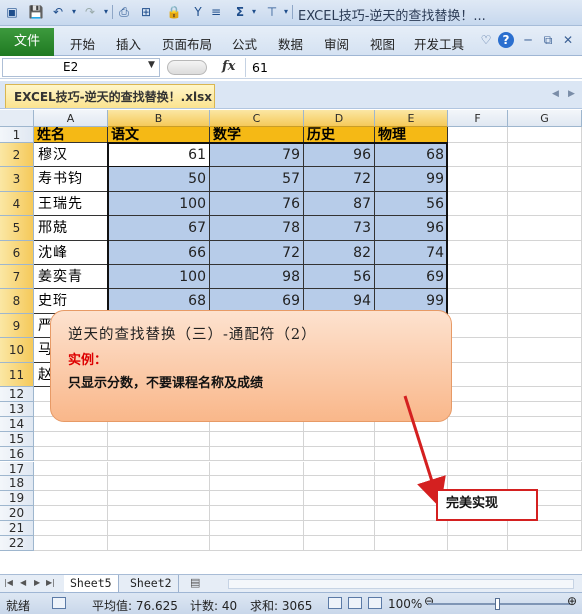 Image resolution: width=582 pixels, height=614 pixels. Describe the element at coordinates (335, 603) in the screenshot. I see `normal-view-icon` at that location.